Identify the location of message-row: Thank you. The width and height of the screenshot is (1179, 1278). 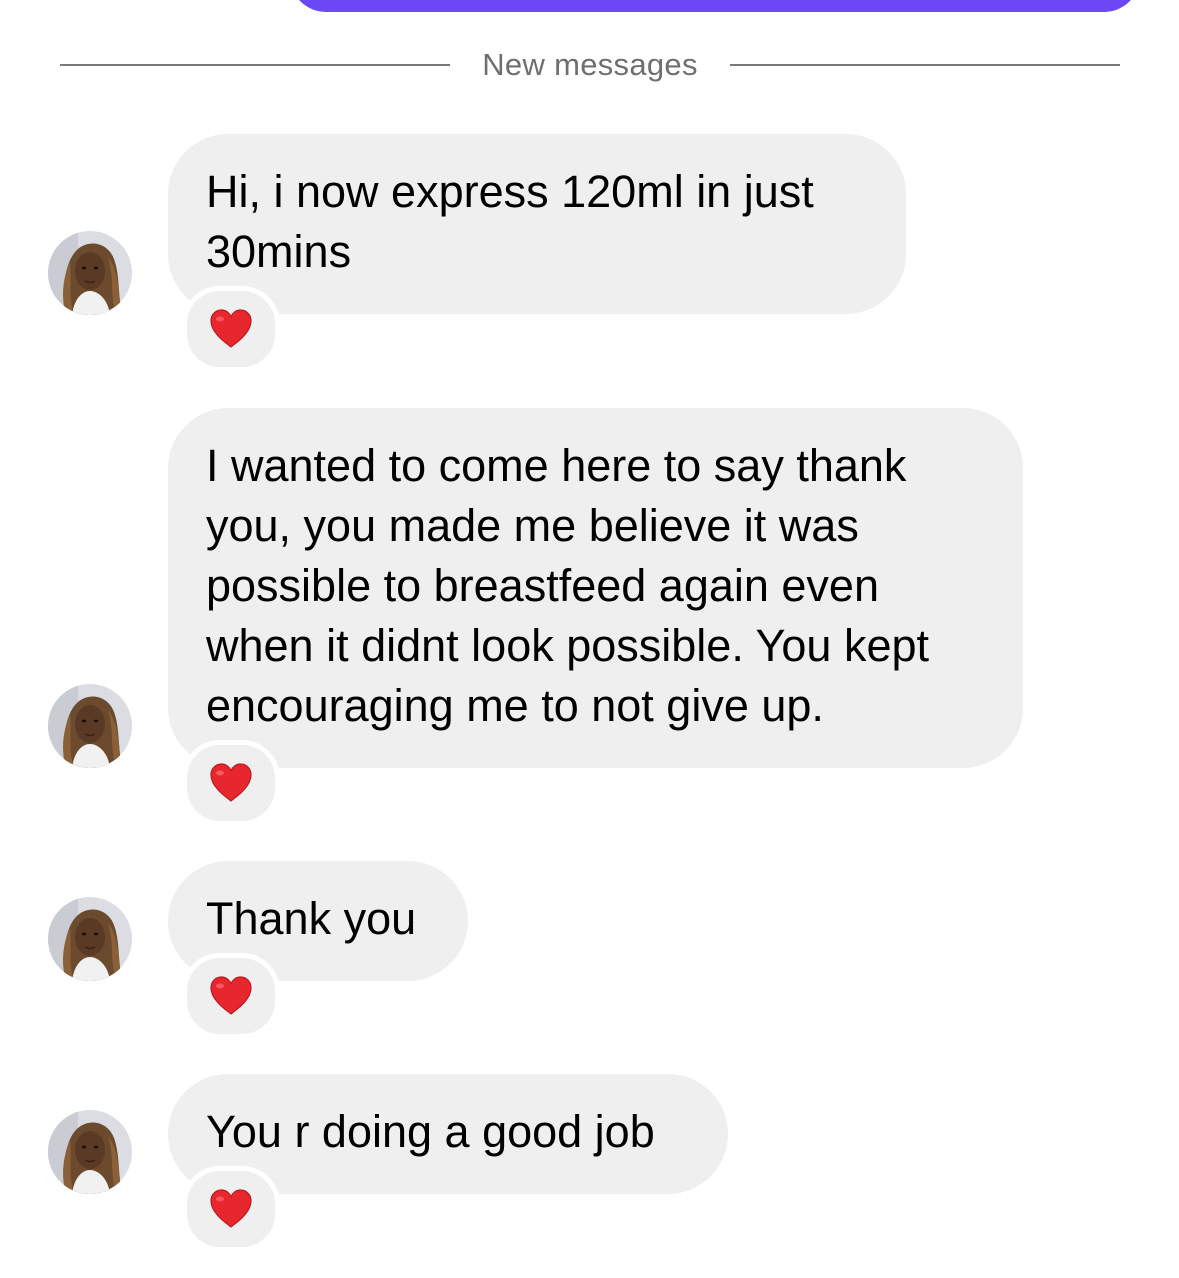
(589, 951).